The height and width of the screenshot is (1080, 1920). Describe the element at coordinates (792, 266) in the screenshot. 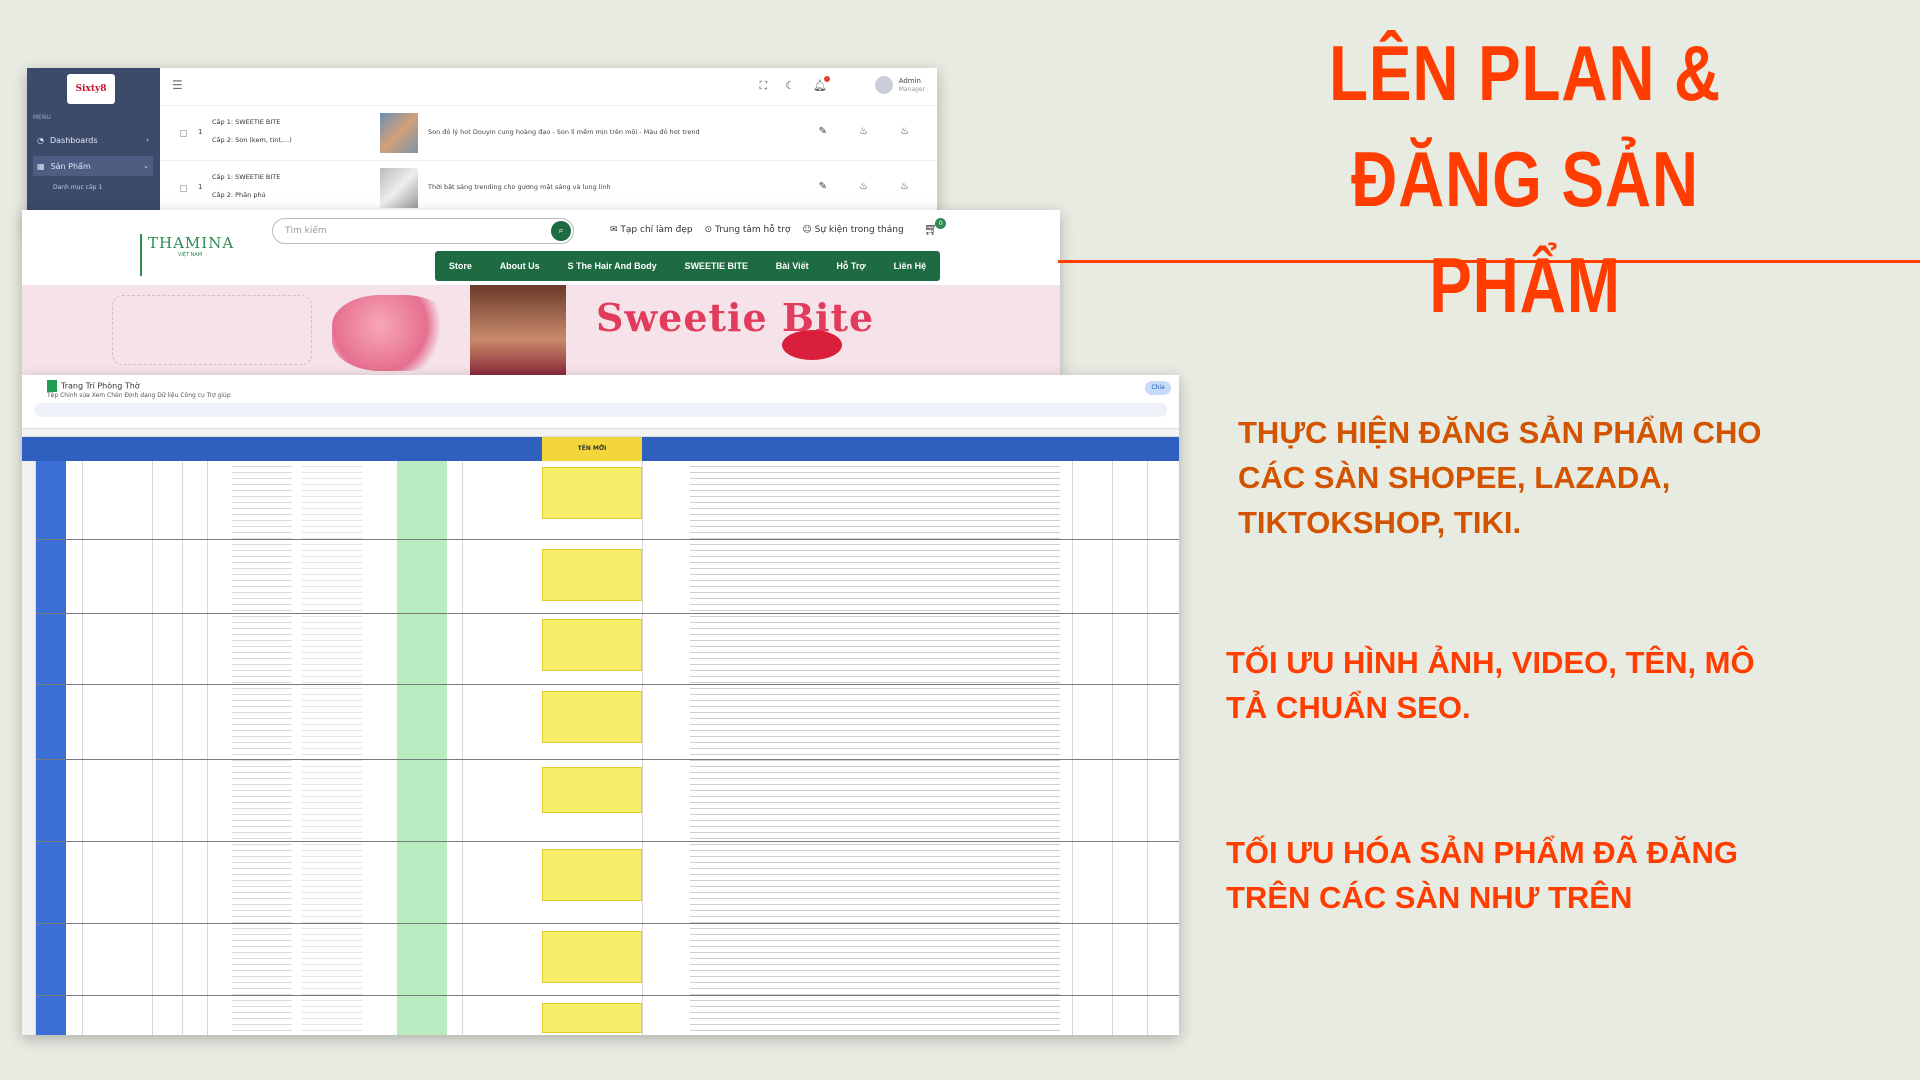

I see `nav-posts: Bài Viết` at that location.